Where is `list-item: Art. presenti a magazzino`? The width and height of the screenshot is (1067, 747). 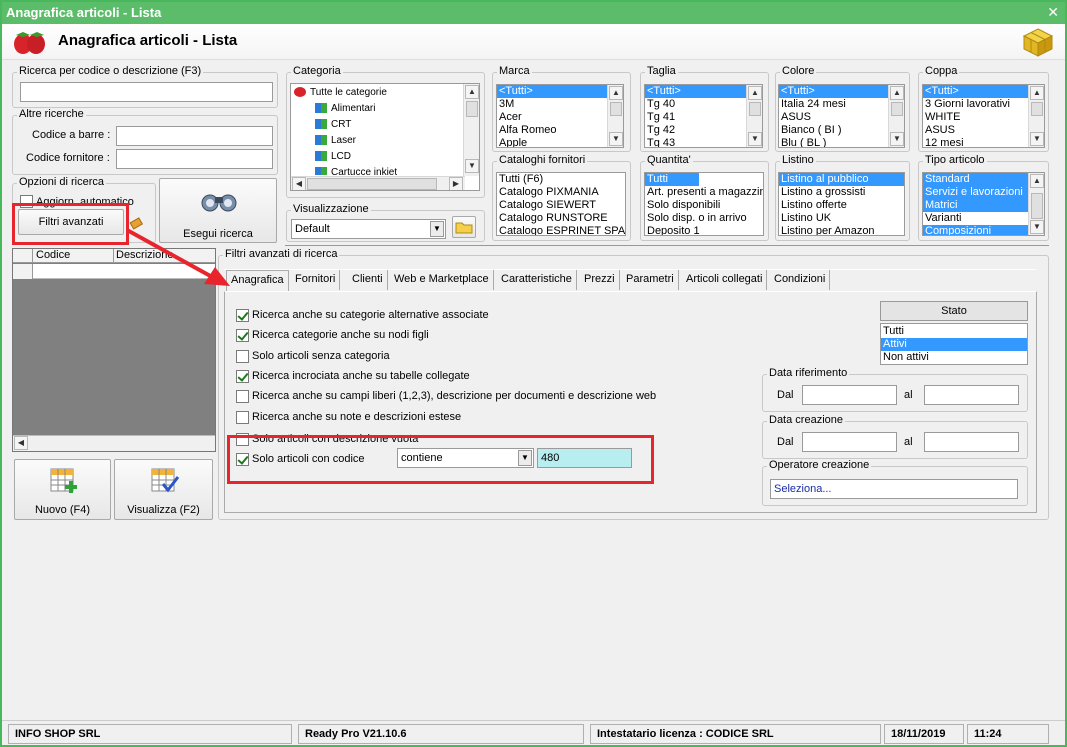 list-item: Art. presenti a magazzino is located at coordinates (704, 192).